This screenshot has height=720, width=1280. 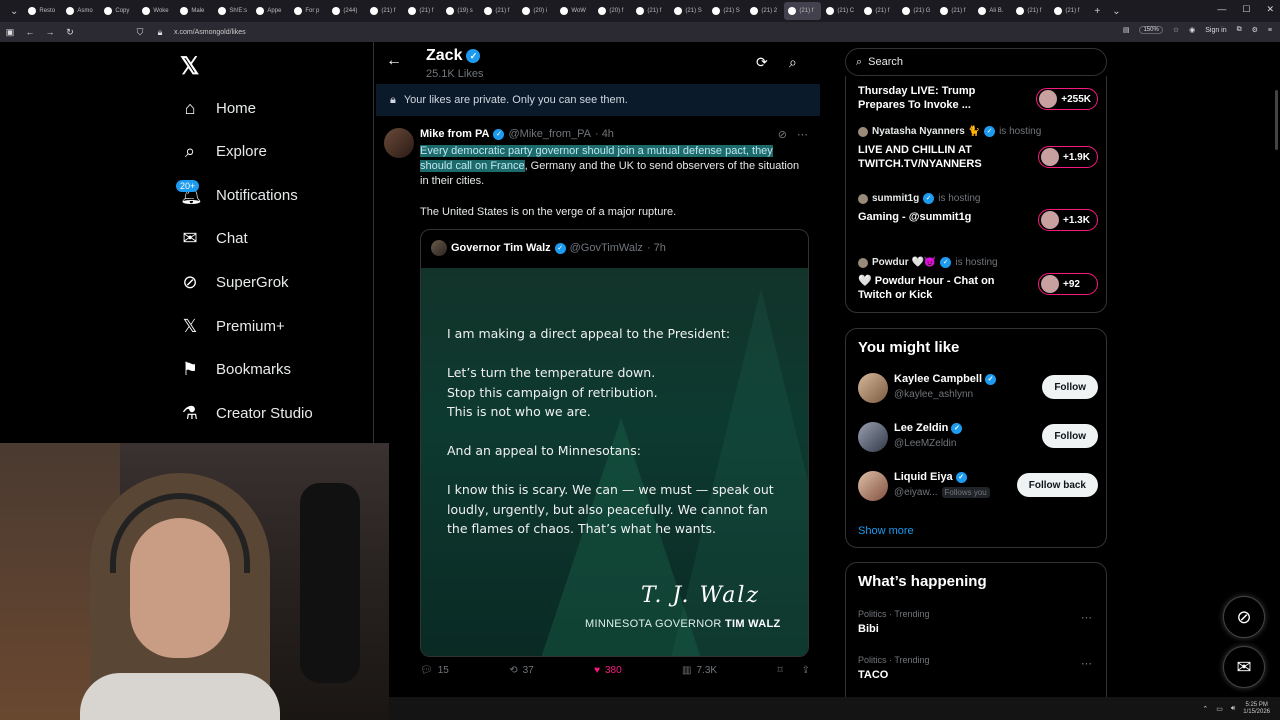 What do you see at coordinates (460, 11) in the screenshot?
I see `browser-tab: (19) s` at bounding box center [460, 11].